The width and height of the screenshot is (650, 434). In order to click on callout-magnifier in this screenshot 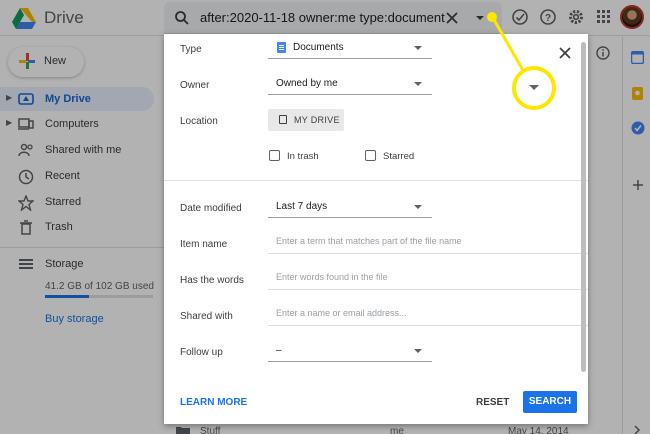, I will do `click(534, 88)`.